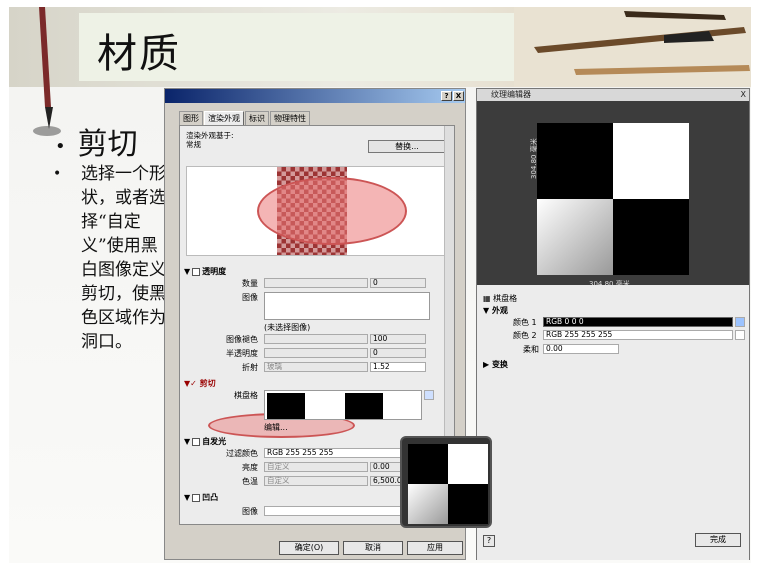 This screenshot has height=572, width=760. Describe the element at coordinates (495, 310) in the screenshot. I see `appearance-section: ▼ 外观` at that location.